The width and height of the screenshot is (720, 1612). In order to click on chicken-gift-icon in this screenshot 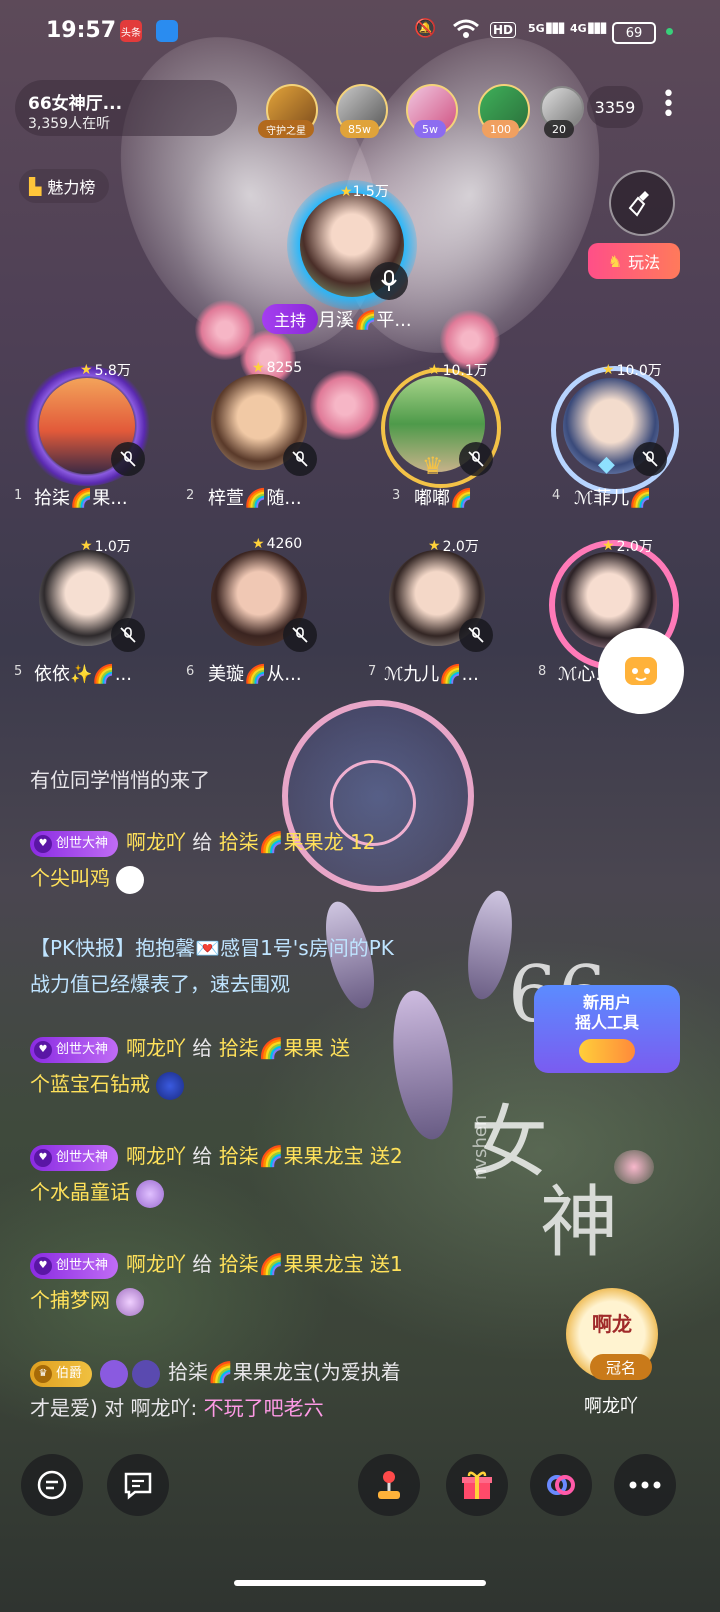, I will do `click(130, 879)`.